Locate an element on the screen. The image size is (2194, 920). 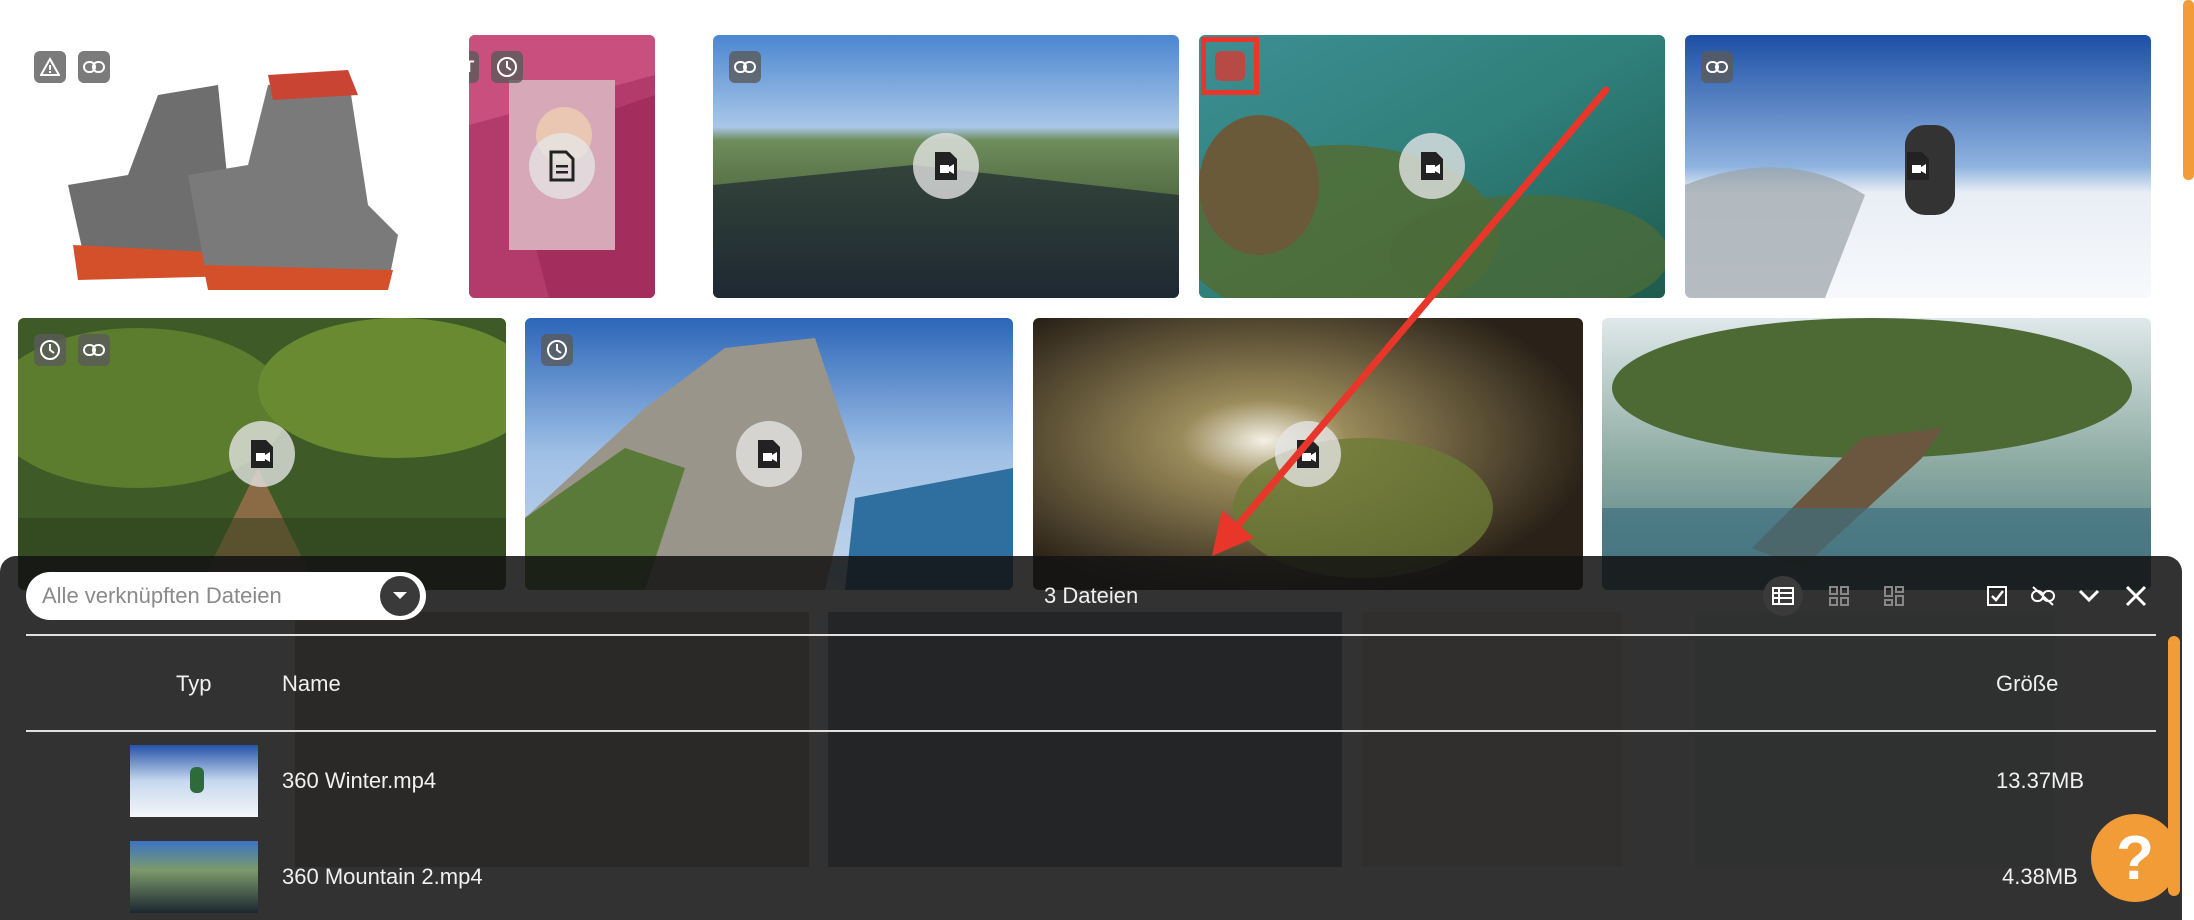
asset-tile-brochure: BT is located at coordinates (562, 166).